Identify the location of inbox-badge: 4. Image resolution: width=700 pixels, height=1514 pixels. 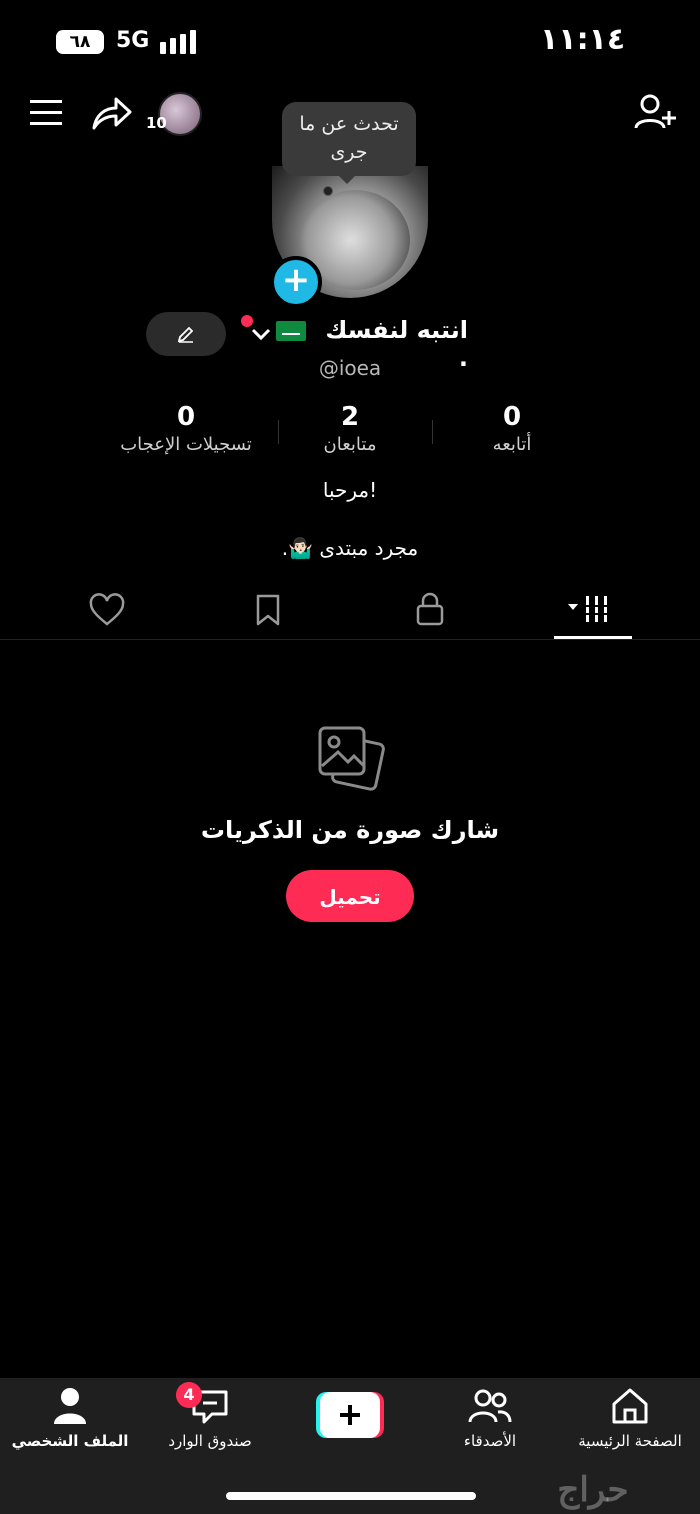
(189, 1395).